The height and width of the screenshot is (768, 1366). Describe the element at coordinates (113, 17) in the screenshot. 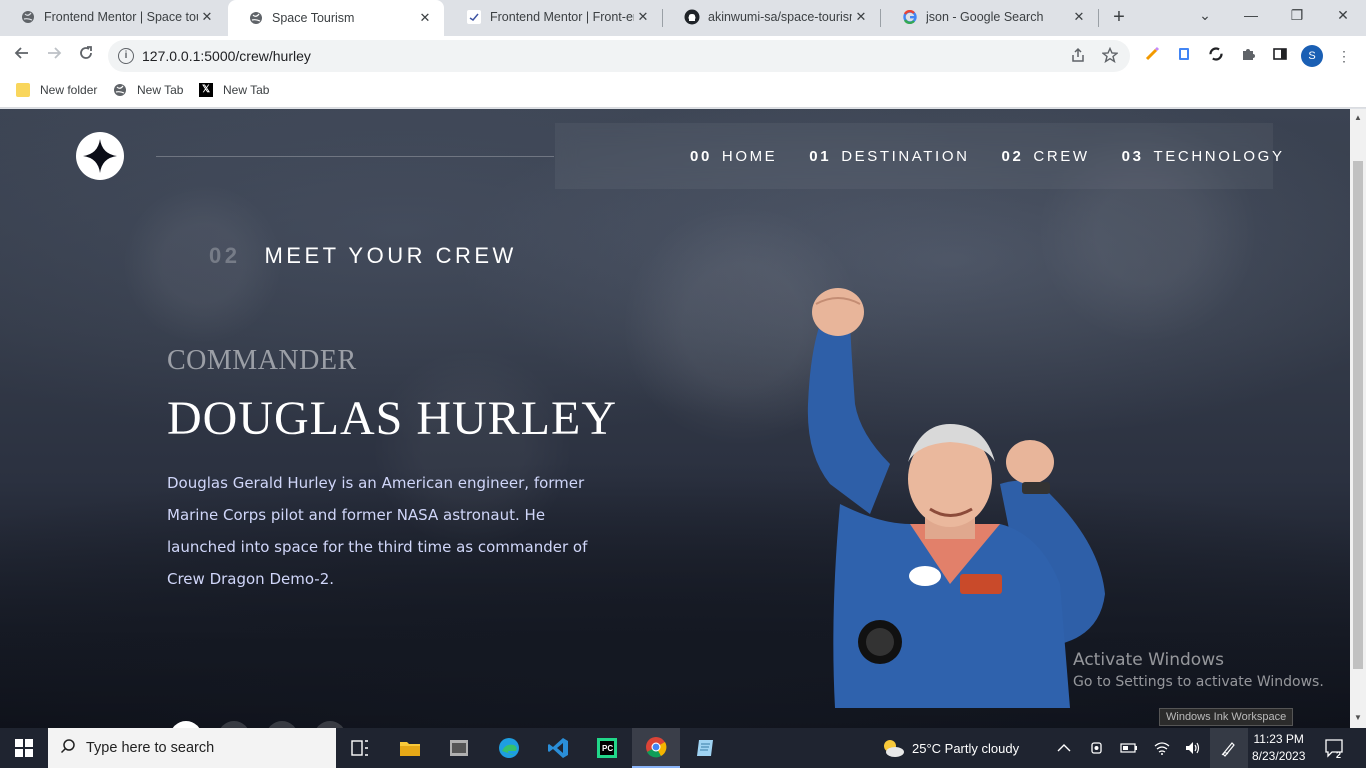

I see `tab-frontend-mentor-1: Frontend Mentor | Space tou ✕` at that location.